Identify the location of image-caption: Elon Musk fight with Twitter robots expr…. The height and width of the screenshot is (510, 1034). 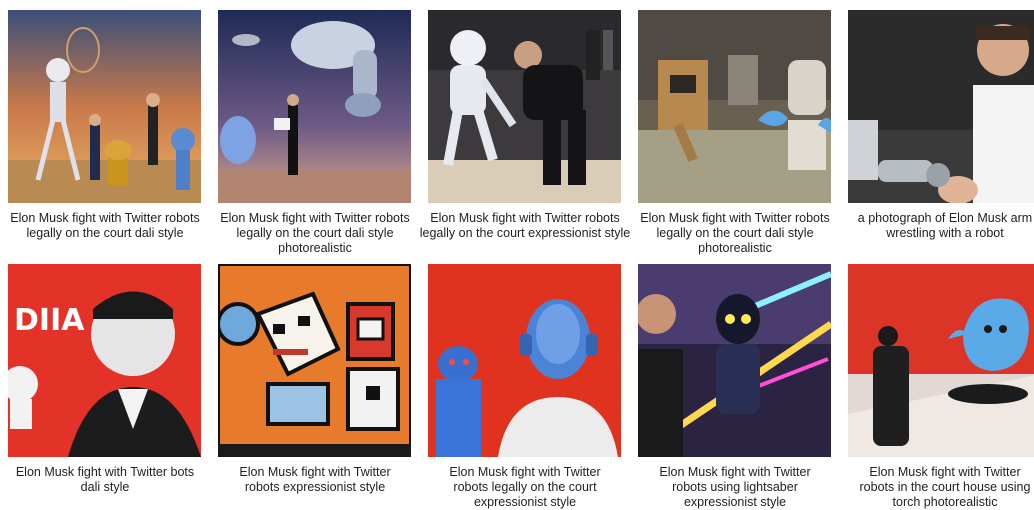
(315, 479).